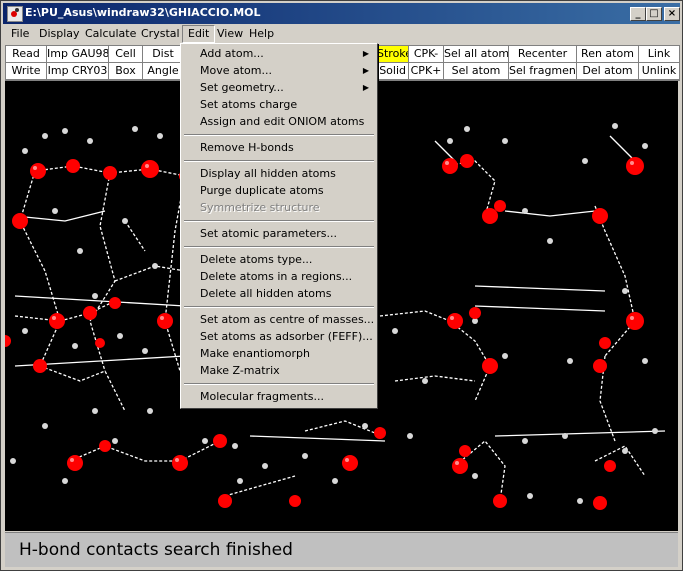 The width and height of the screenshot is (683, 571). I want to click on menu-item-z-matrix: Make Z-matrix, so click(279, 371).